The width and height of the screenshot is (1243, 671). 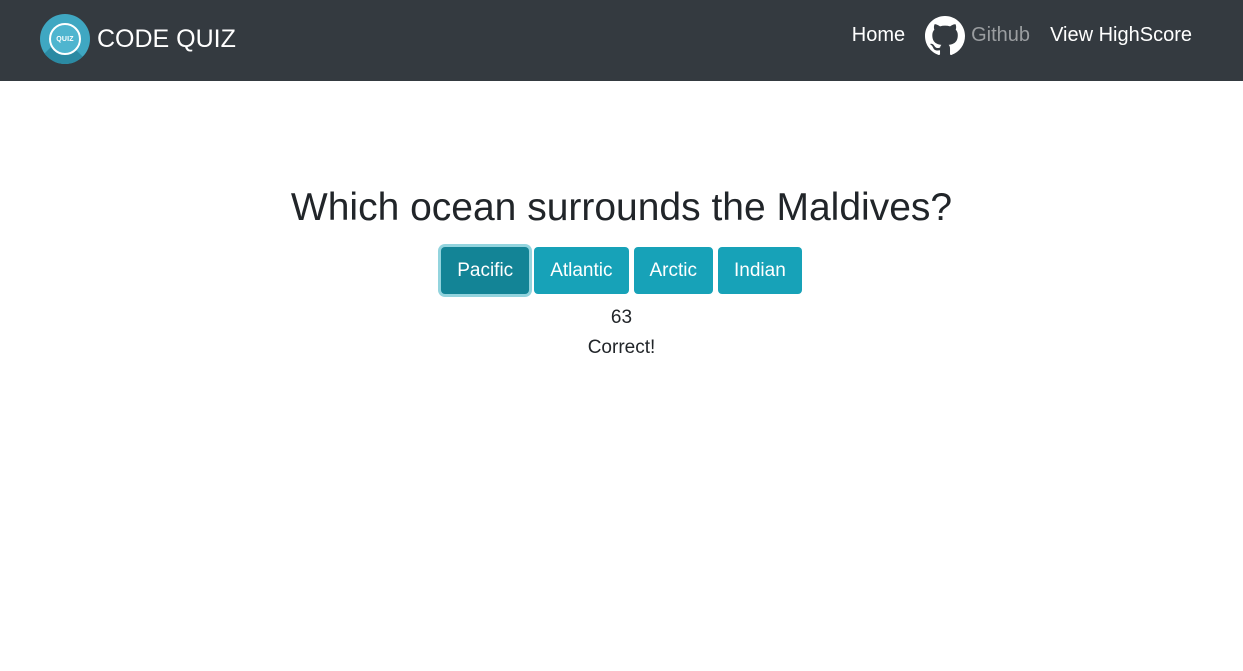 What do you see at coordinates (945, 35) in the screenshot?
I see `github-icon` at bounding box center [945, 35].